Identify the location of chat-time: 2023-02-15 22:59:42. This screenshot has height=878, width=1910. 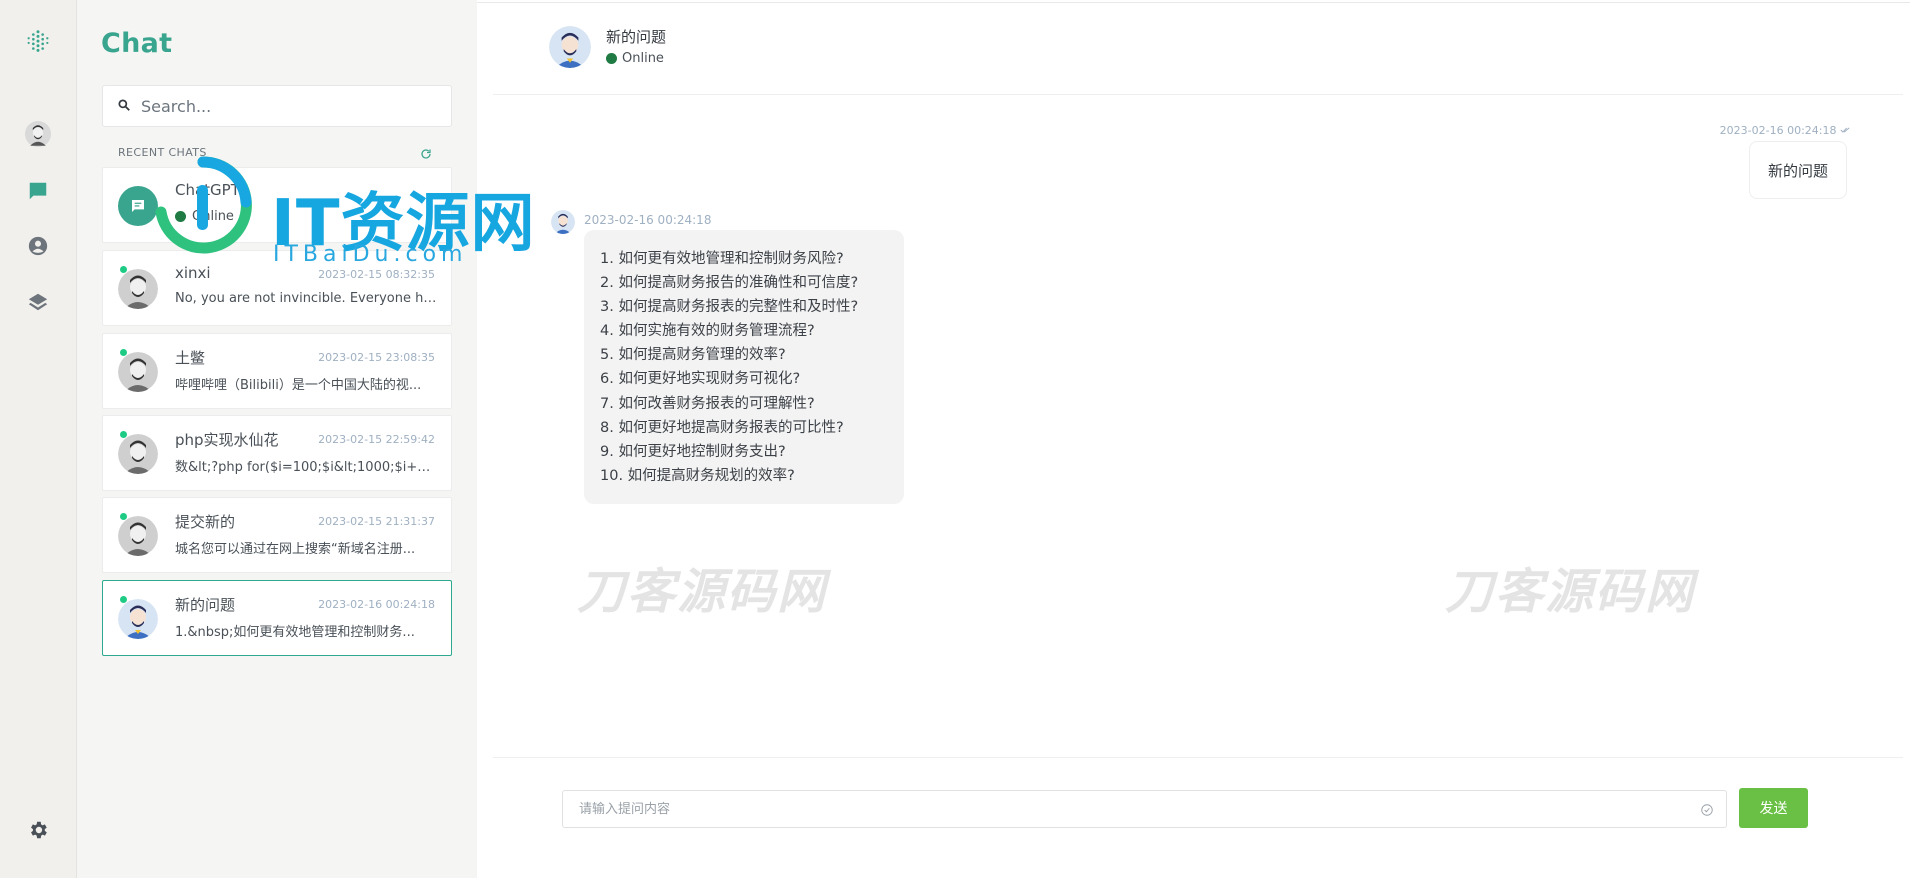
(376, 439).